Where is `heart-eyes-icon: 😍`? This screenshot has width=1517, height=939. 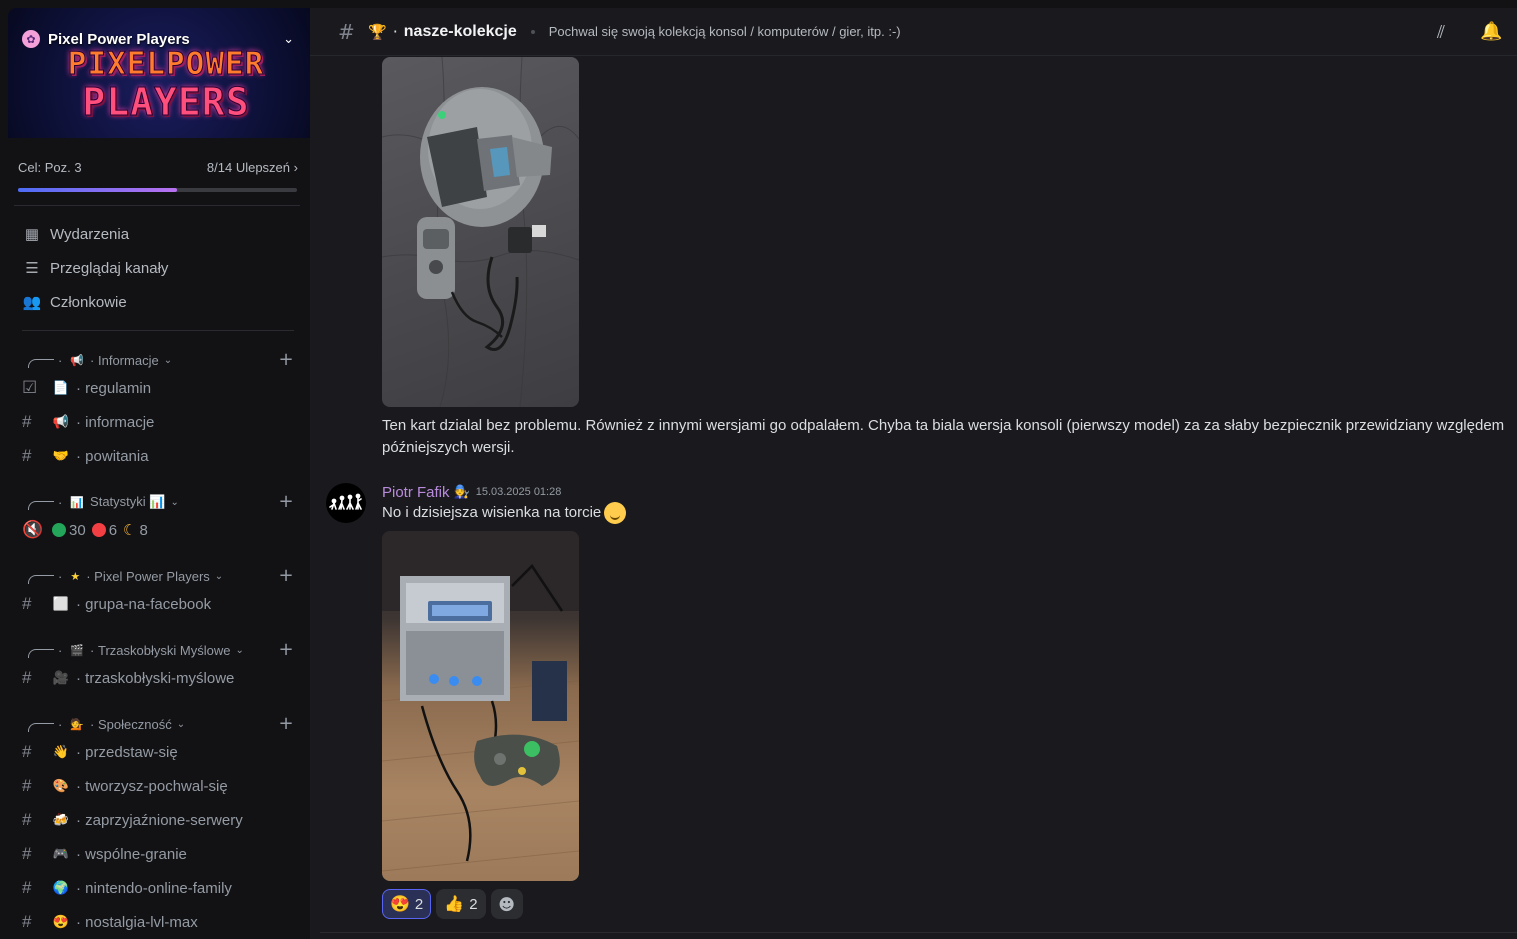 heart-eyes-icon: 😍 is located at coordinates (61, 921).